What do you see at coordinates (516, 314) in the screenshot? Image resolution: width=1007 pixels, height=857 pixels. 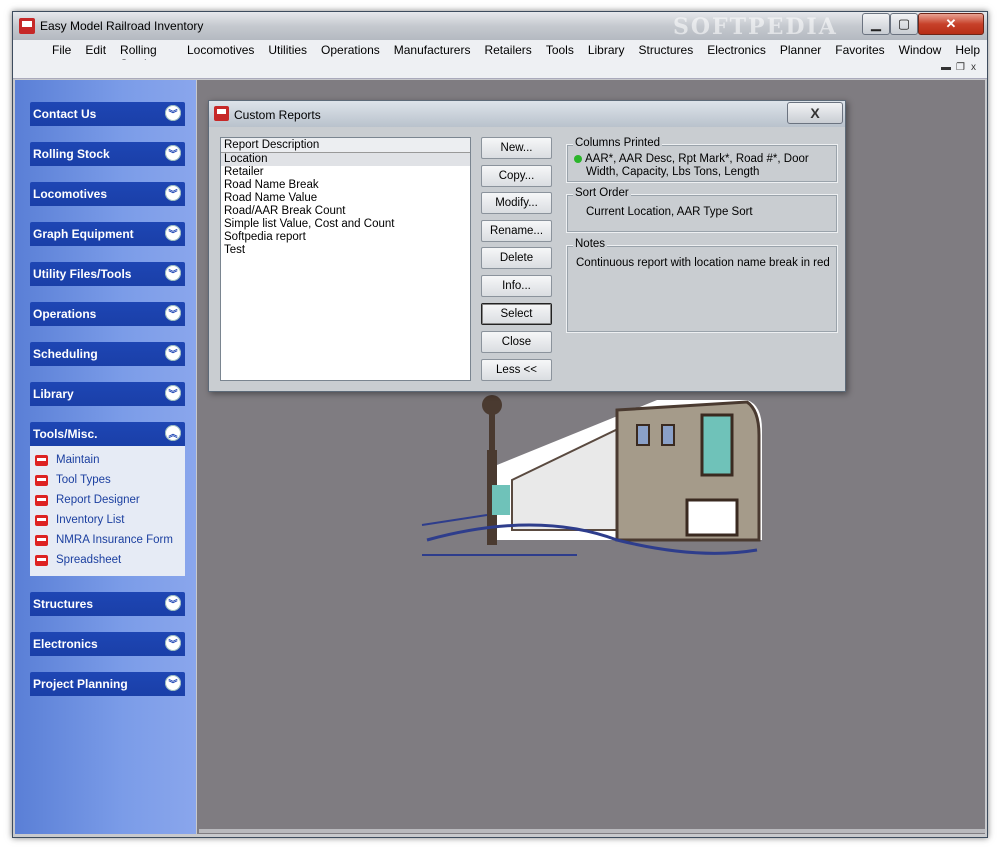 I see `select-button: Select` at bounding box center [516, 314].